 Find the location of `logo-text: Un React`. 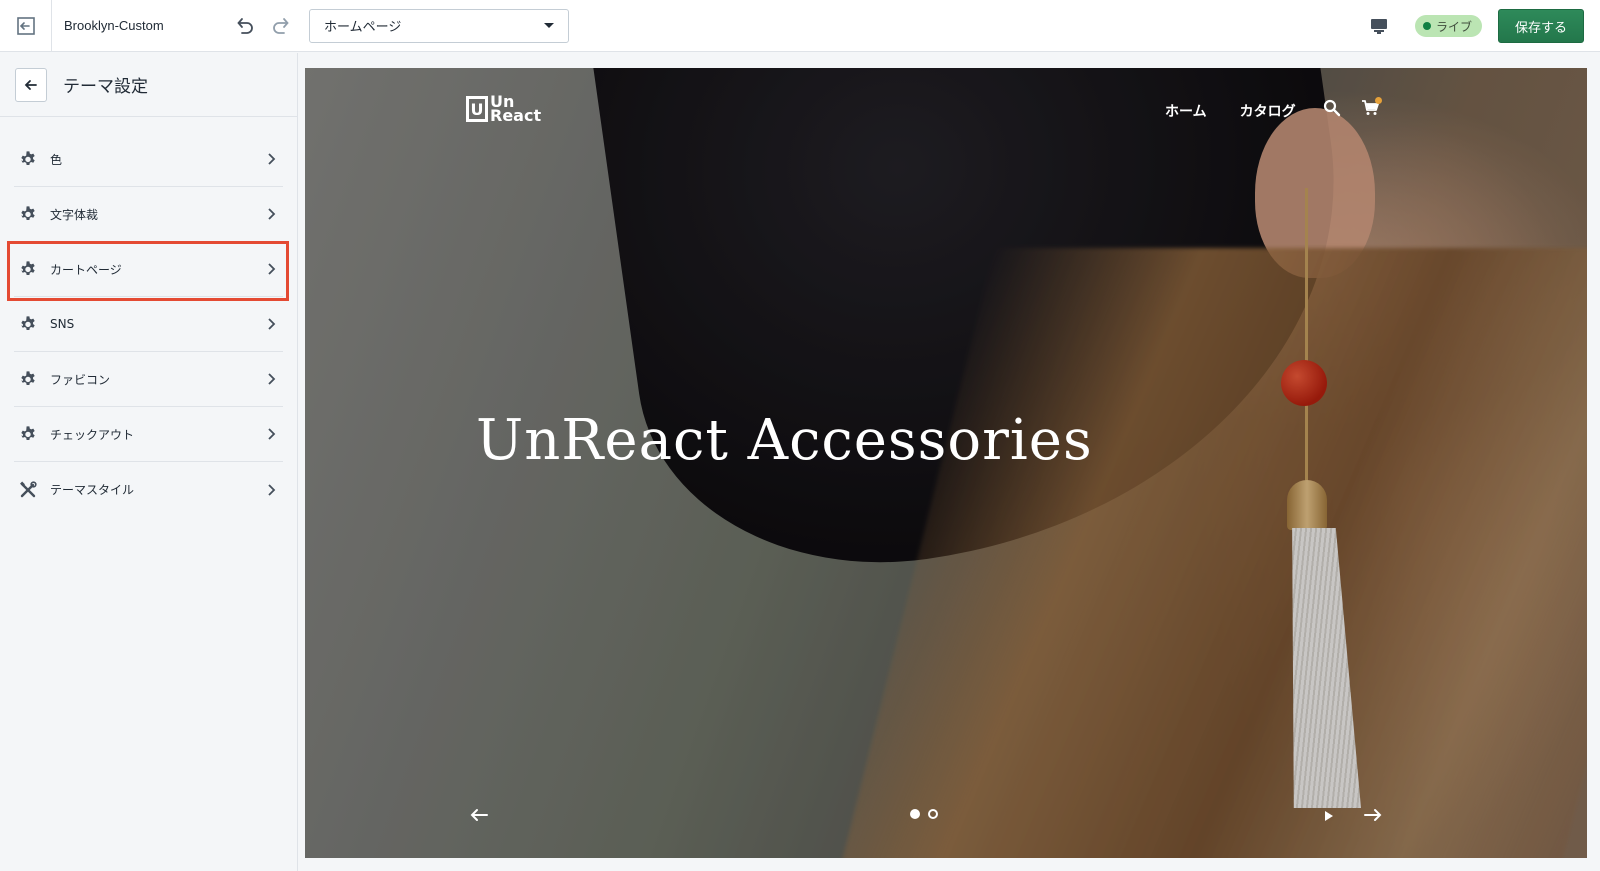

logo-text: Un React is located at coordinates (516, 109).